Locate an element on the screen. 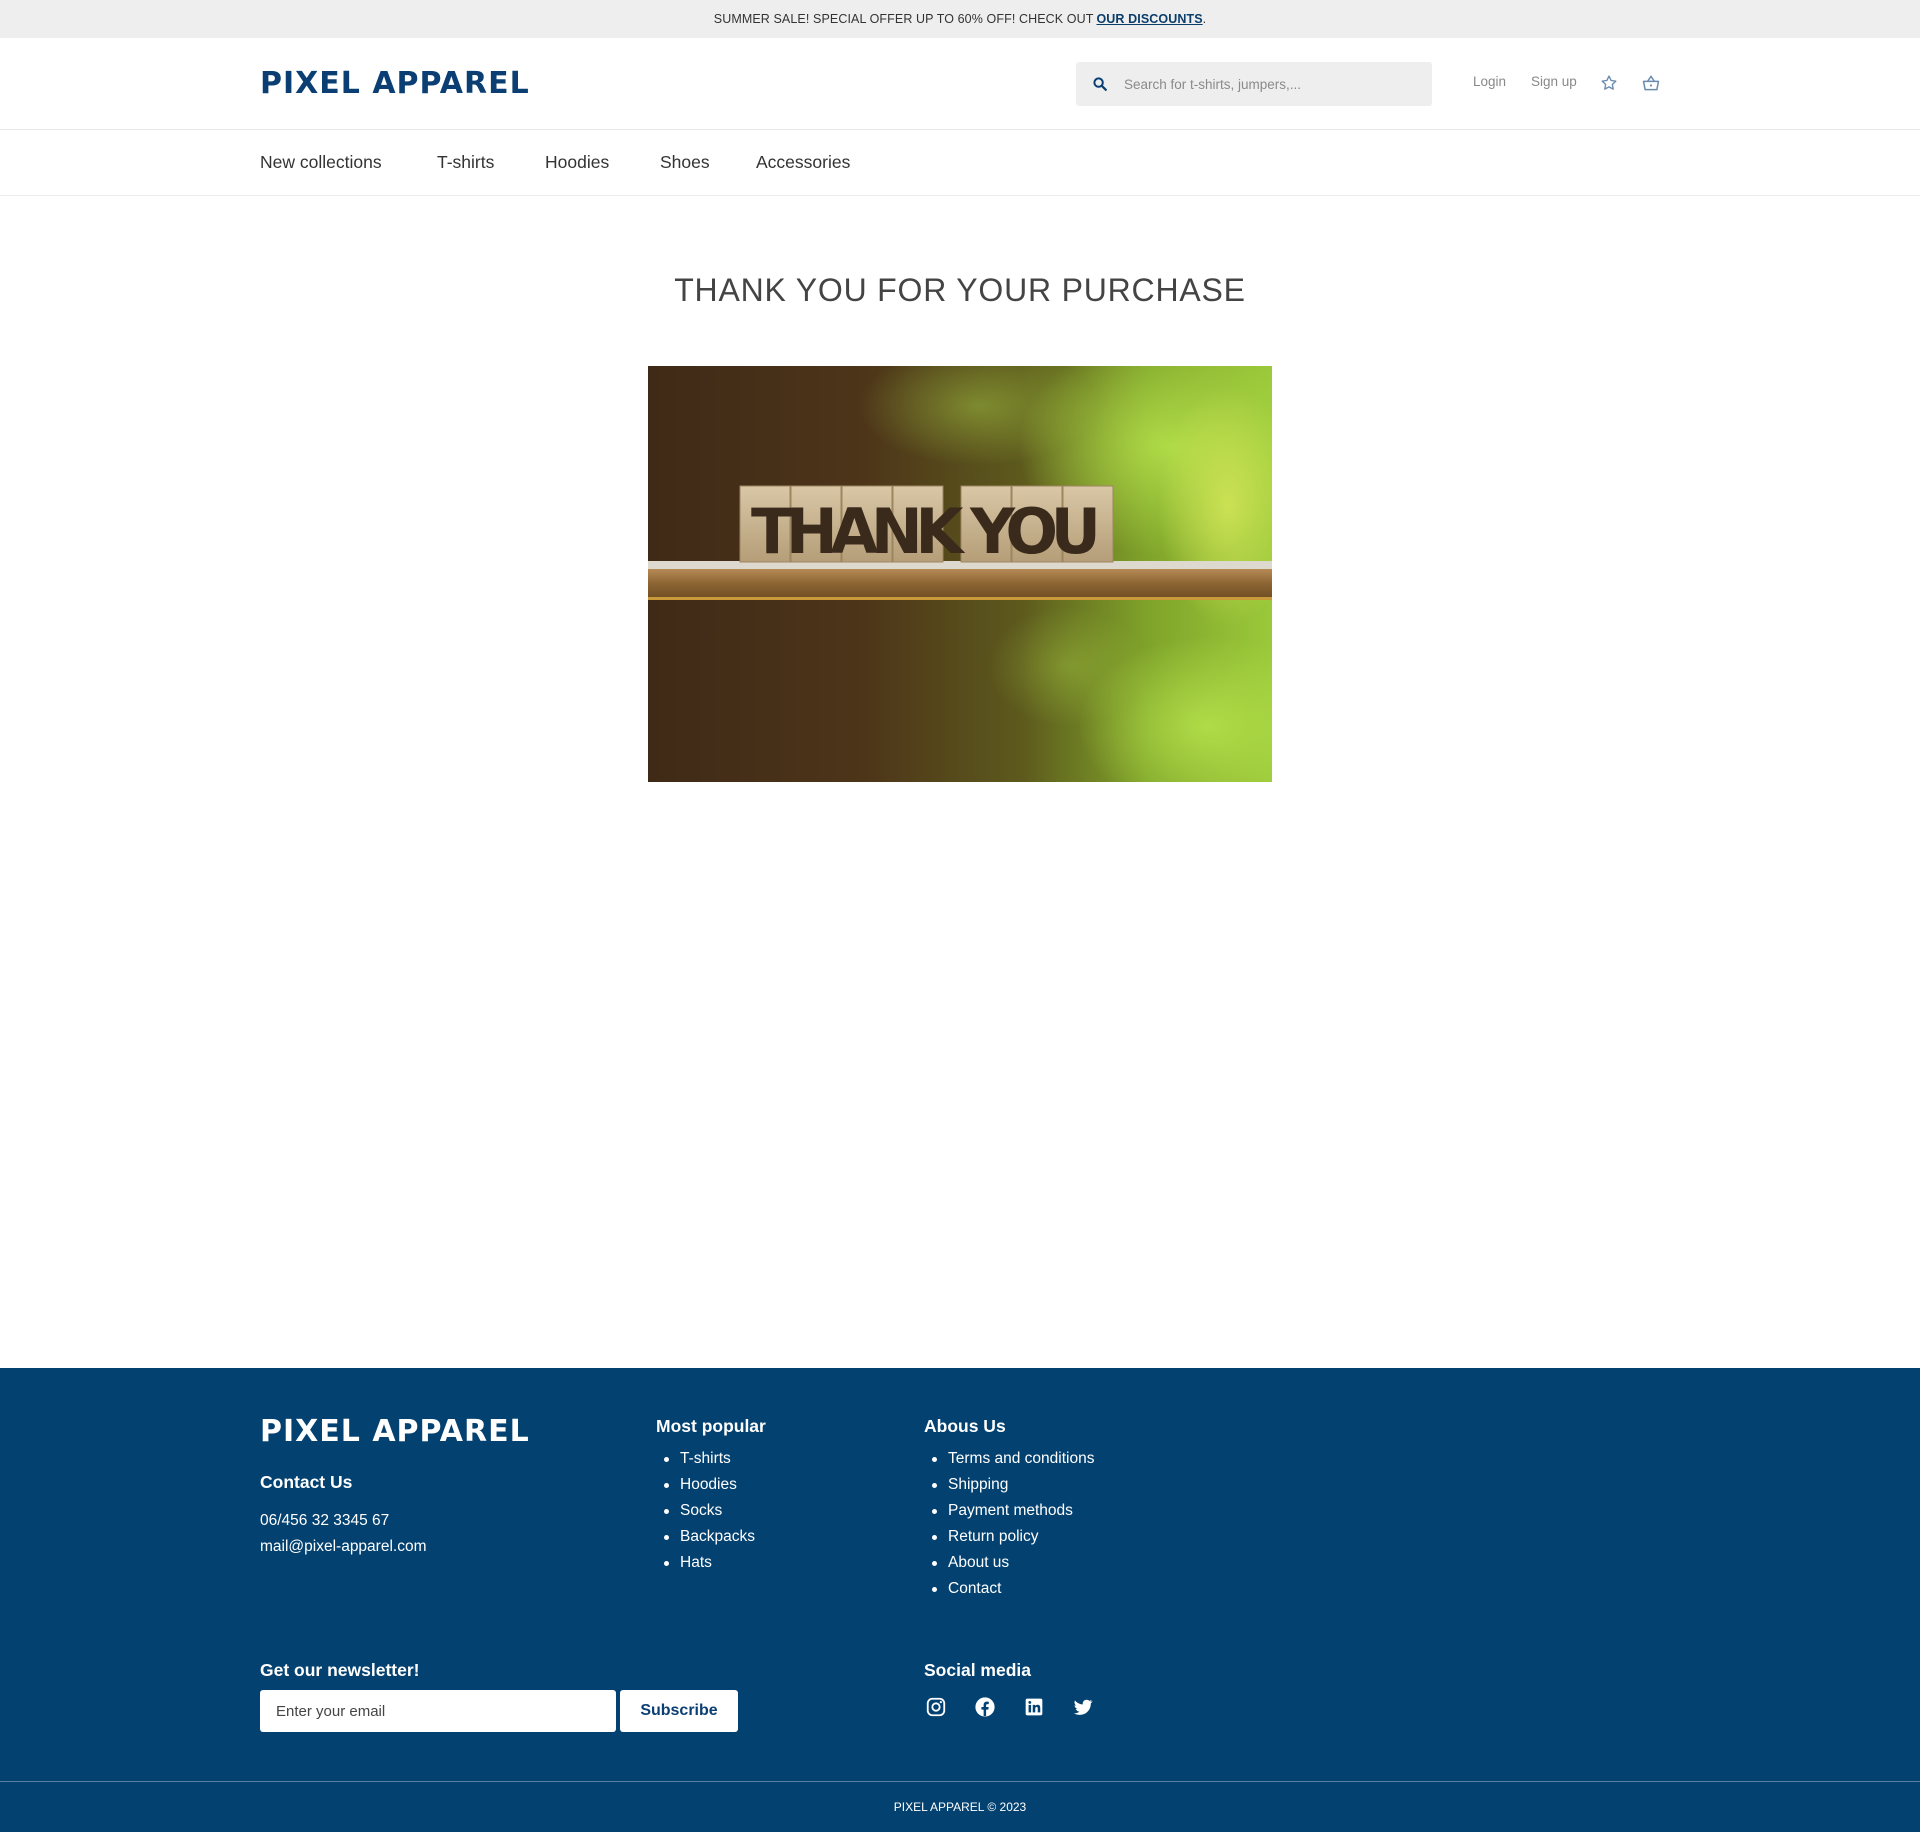 The height and width of the screenshot is (1832, 1920). nav-item-hoodies: Hoodies is located at coordinates (577, 162).